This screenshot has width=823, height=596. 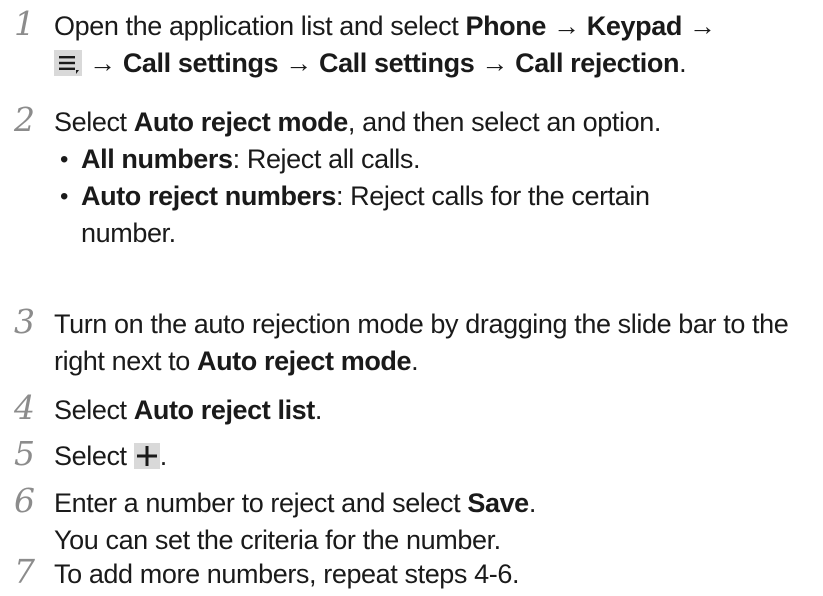 I want to click on plus-icon, so click(x=146, y=456).